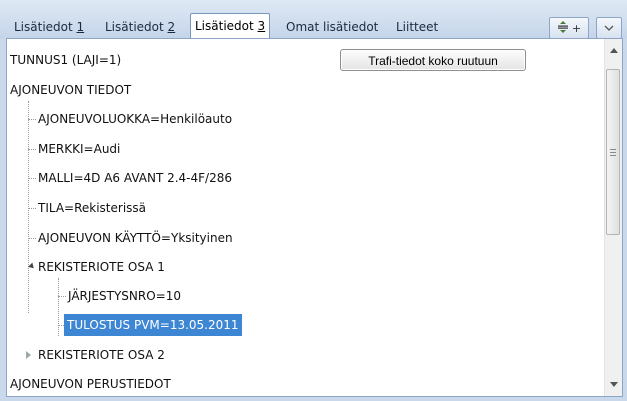  Describe the element at coordinates (65, 60) in the screenshot. I see `tree-root: TUNNUS1 (LAJI=1)` at that location.